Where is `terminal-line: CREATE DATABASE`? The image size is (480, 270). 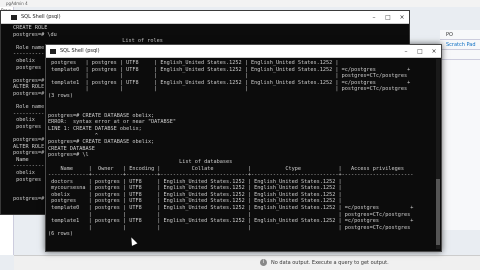 terminal-line: CREATE DATABASE is located at coordinates (71, 148).